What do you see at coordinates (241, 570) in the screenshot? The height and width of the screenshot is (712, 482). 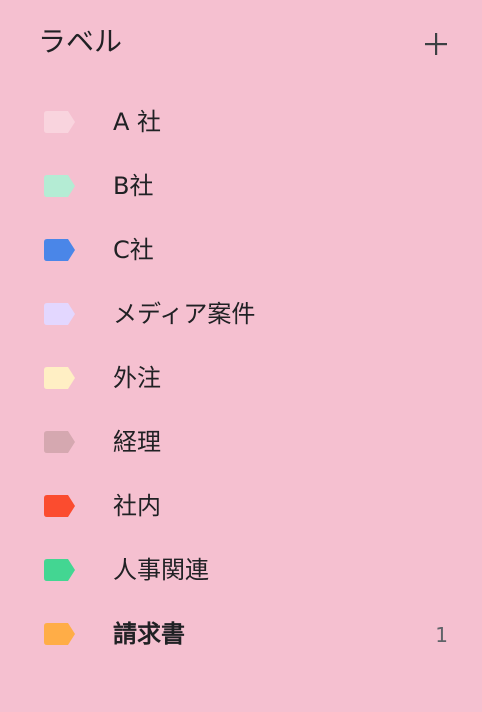 I see `label-item: 人事関連` at bounding box center [241, 570].